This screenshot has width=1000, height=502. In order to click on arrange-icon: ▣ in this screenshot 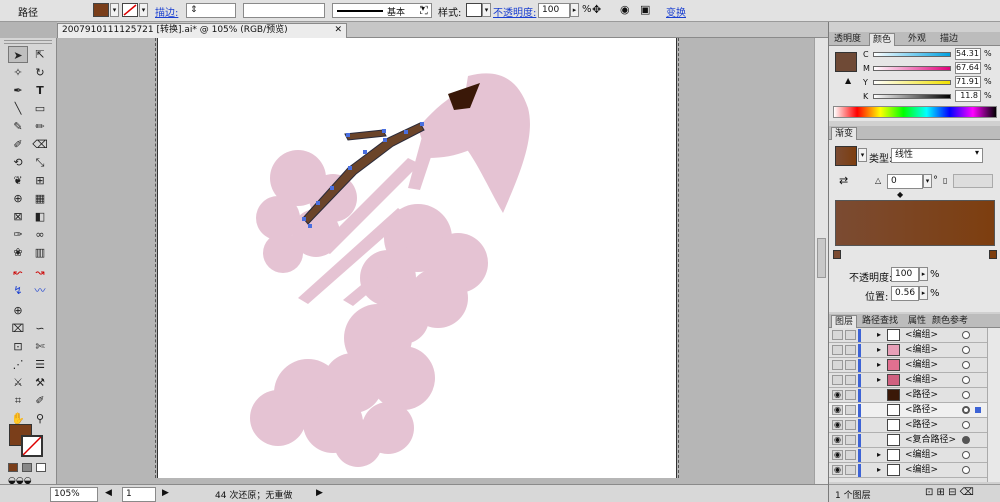, I will do `click(645, 9)`.